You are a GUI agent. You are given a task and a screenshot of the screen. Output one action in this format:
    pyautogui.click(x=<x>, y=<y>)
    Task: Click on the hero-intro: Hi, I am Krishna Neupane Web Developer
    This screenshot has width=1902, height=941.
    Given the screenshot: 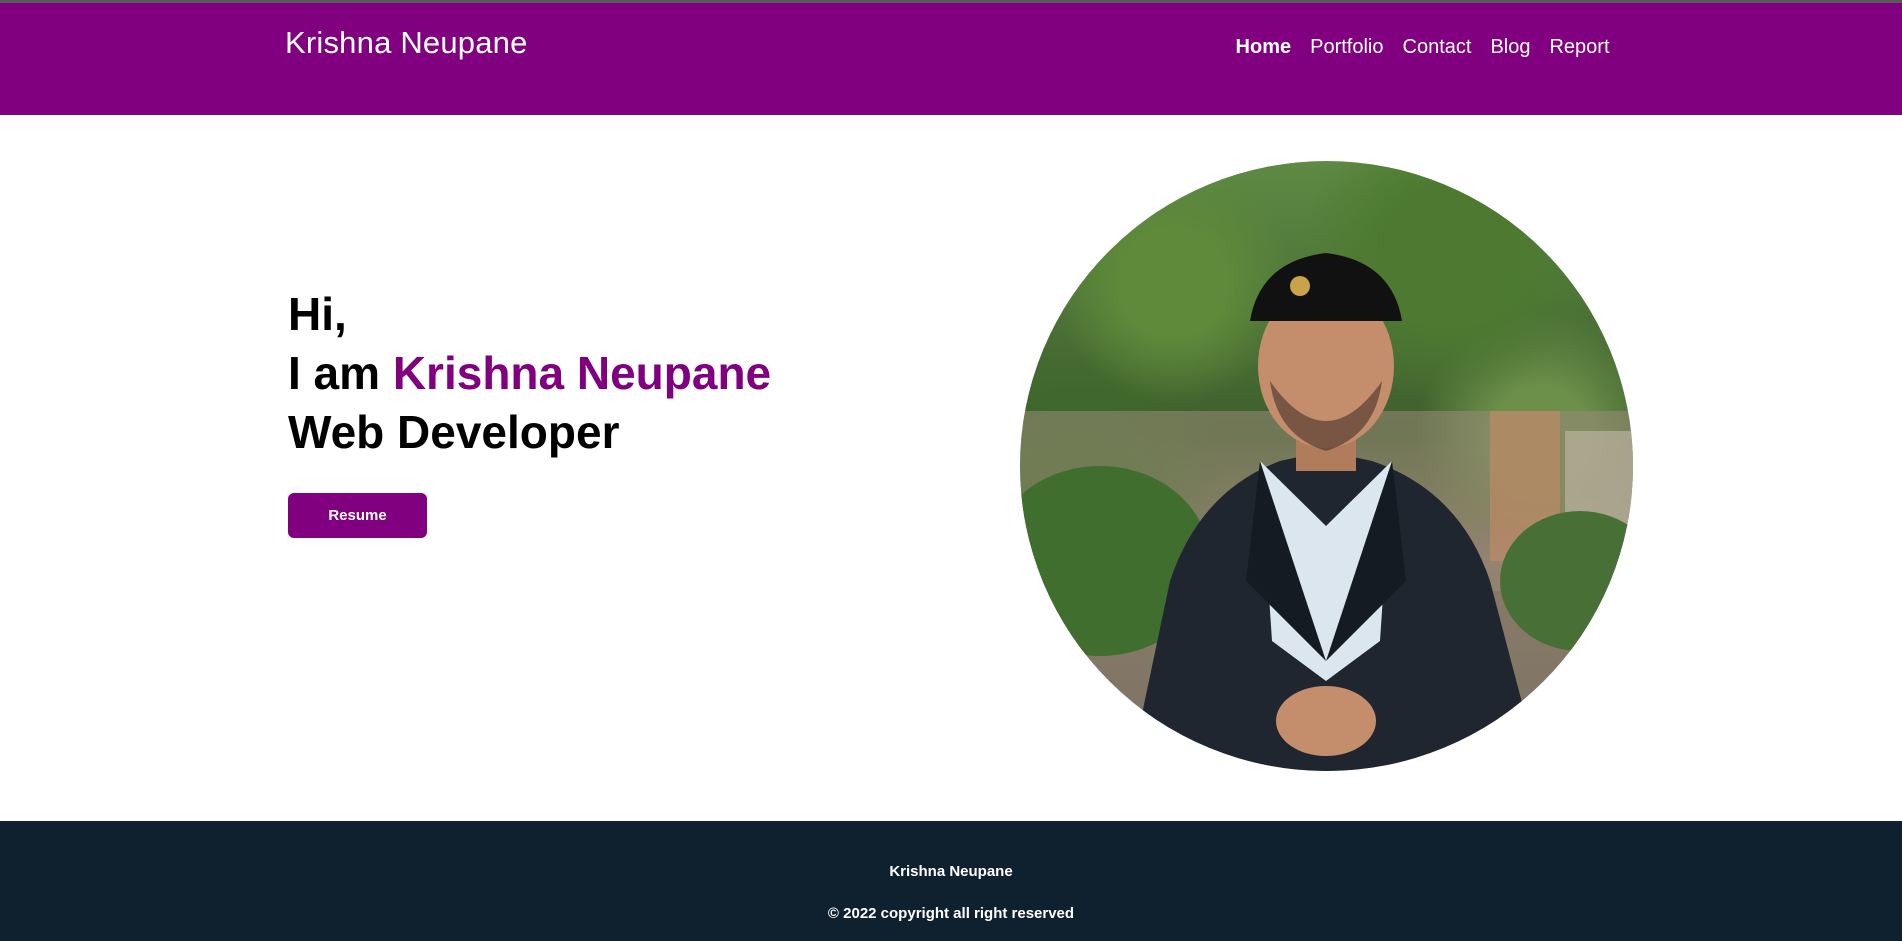 What is the action you would take?
    pyautogui.click(x=529, y=373)
    